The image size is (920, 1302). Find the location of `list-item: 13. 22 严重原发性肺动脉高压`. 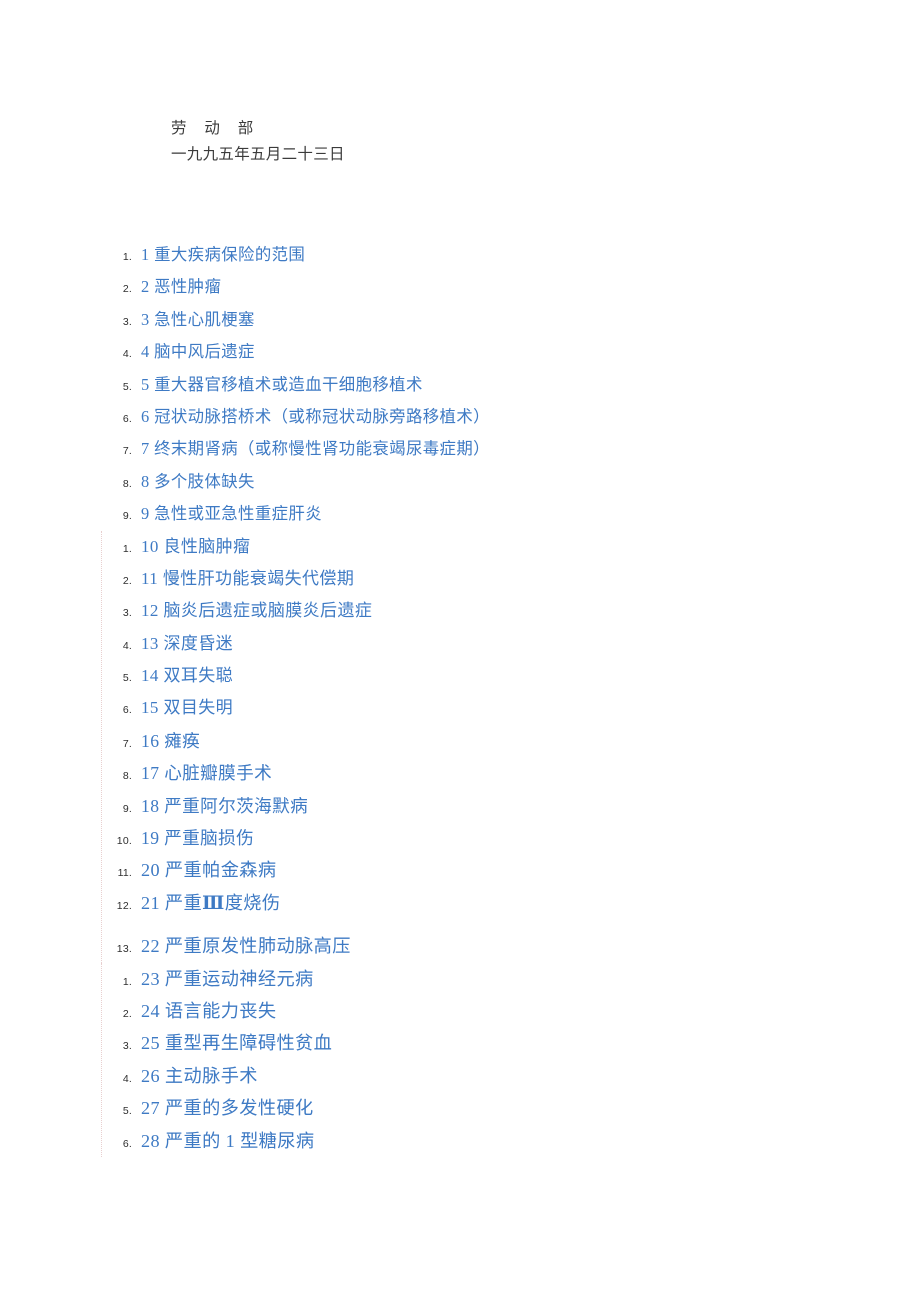

list-item: 13. 22 严重原发性肺动脉高压 is located at coordinates (511, 946).